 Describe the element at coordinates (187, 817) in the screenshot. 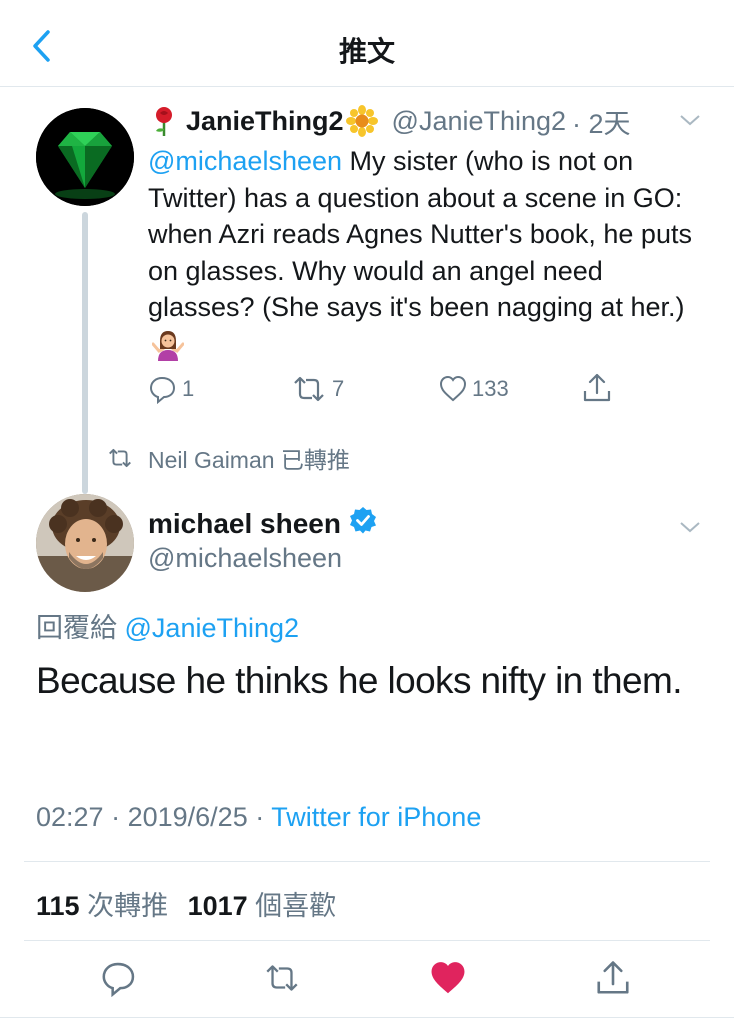

I see `tweet-date: 2019/6/25` at that location.